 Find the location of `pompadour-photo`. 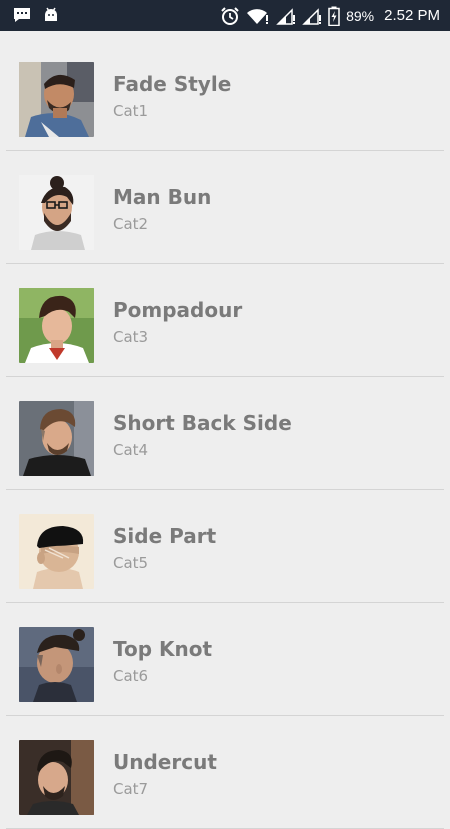

pompadour-photo is located at coordinates (56, 325).